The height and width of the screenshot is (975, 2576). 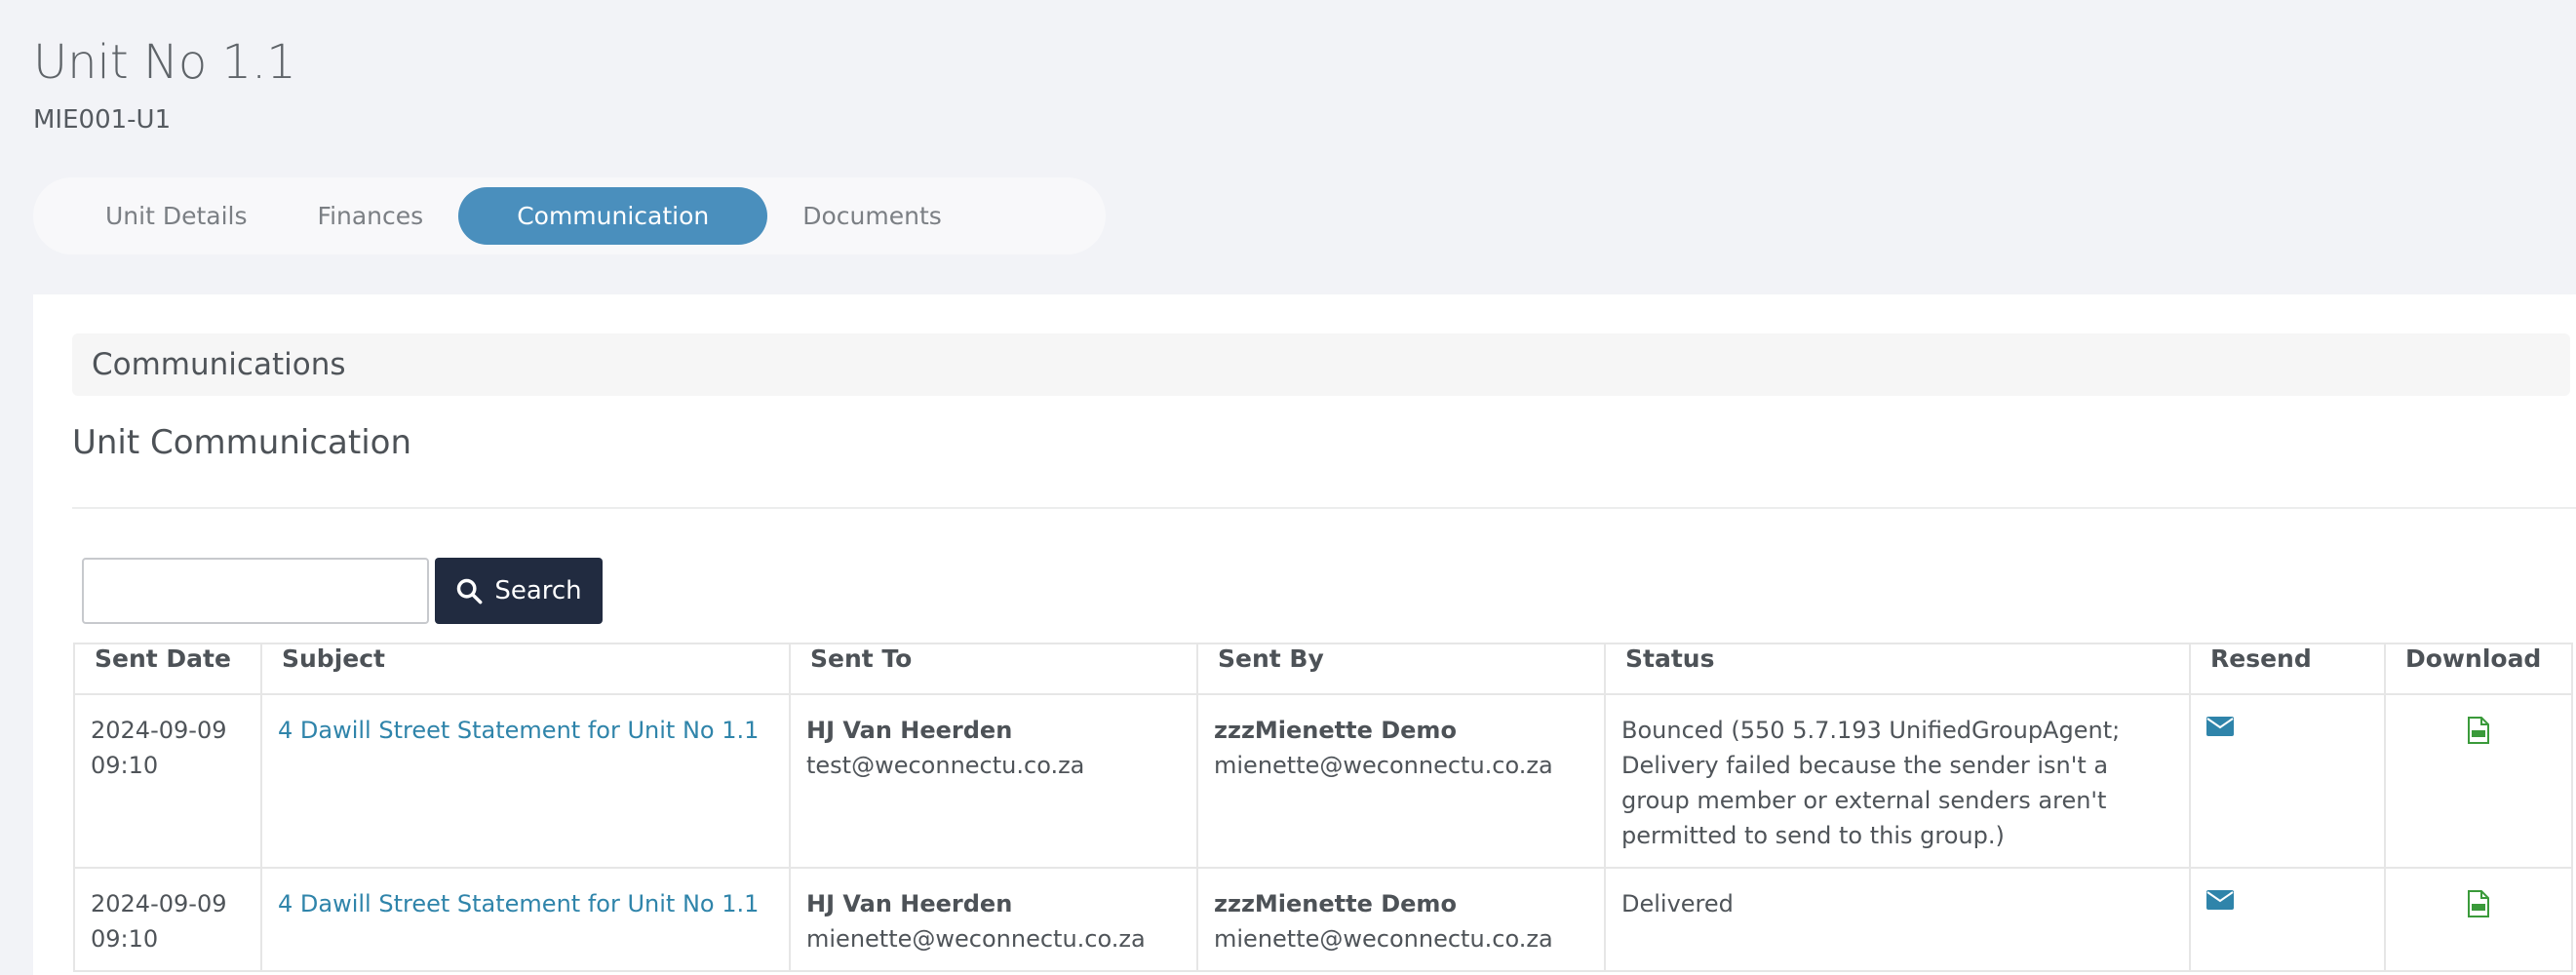 I want to click on page-title: Unit No 1.1, so click(x=164, y=62).